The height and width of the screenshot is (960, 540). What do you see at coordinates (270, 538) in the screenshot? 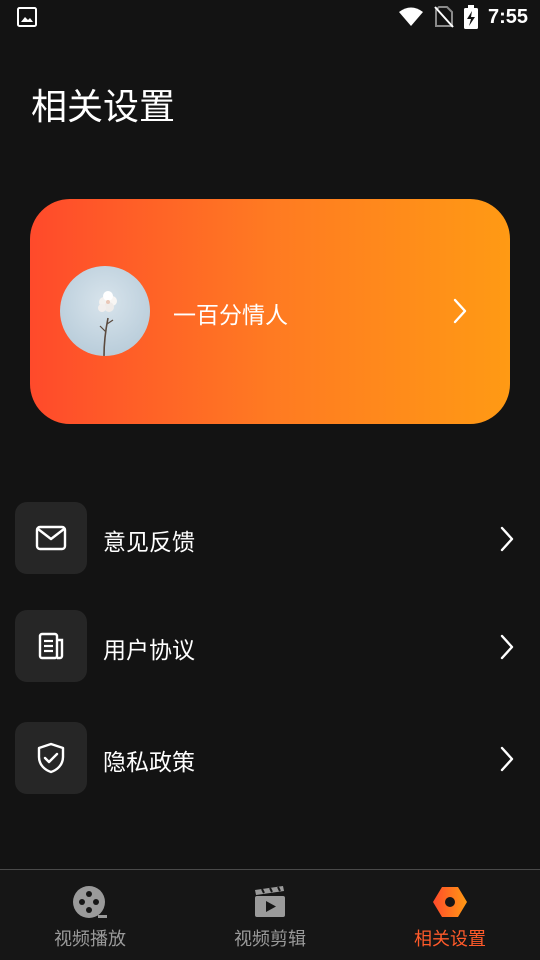
I see `menu-item-feedback: 意见反馈` at bounding box center [270, 538].